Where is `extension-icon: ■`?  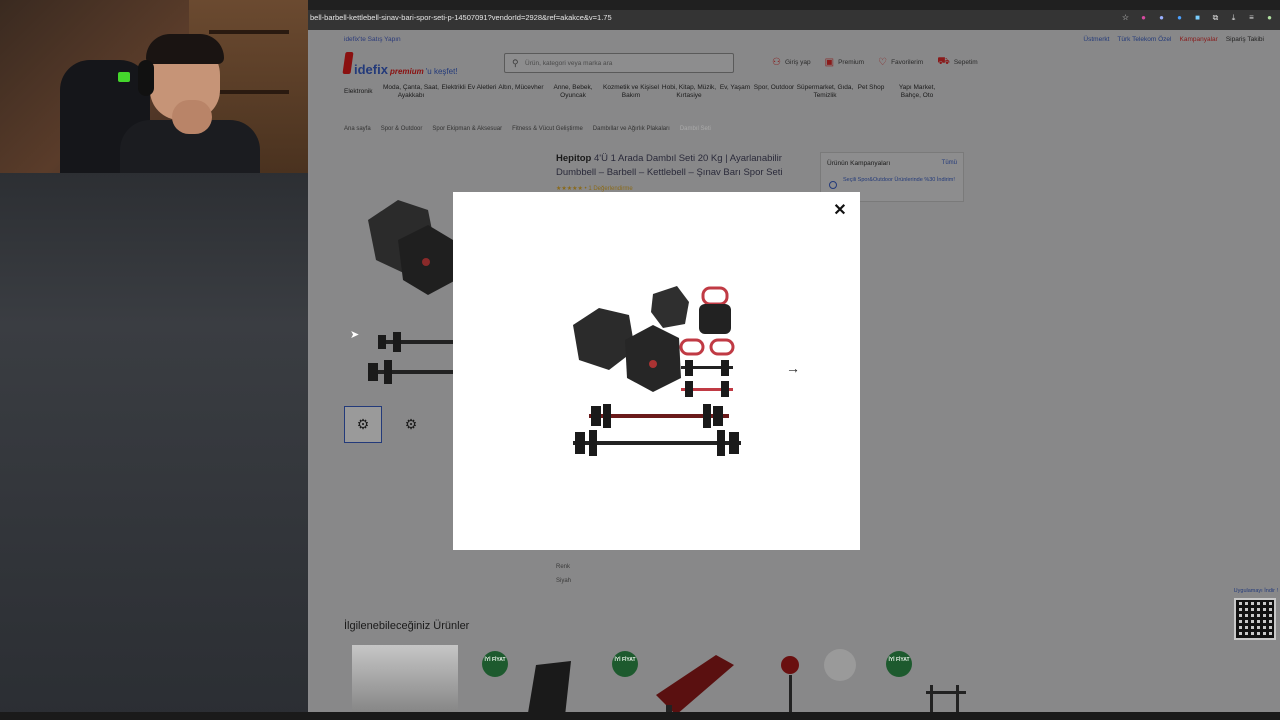 extension-icon: ■ is located at coordinates (1197, 17).